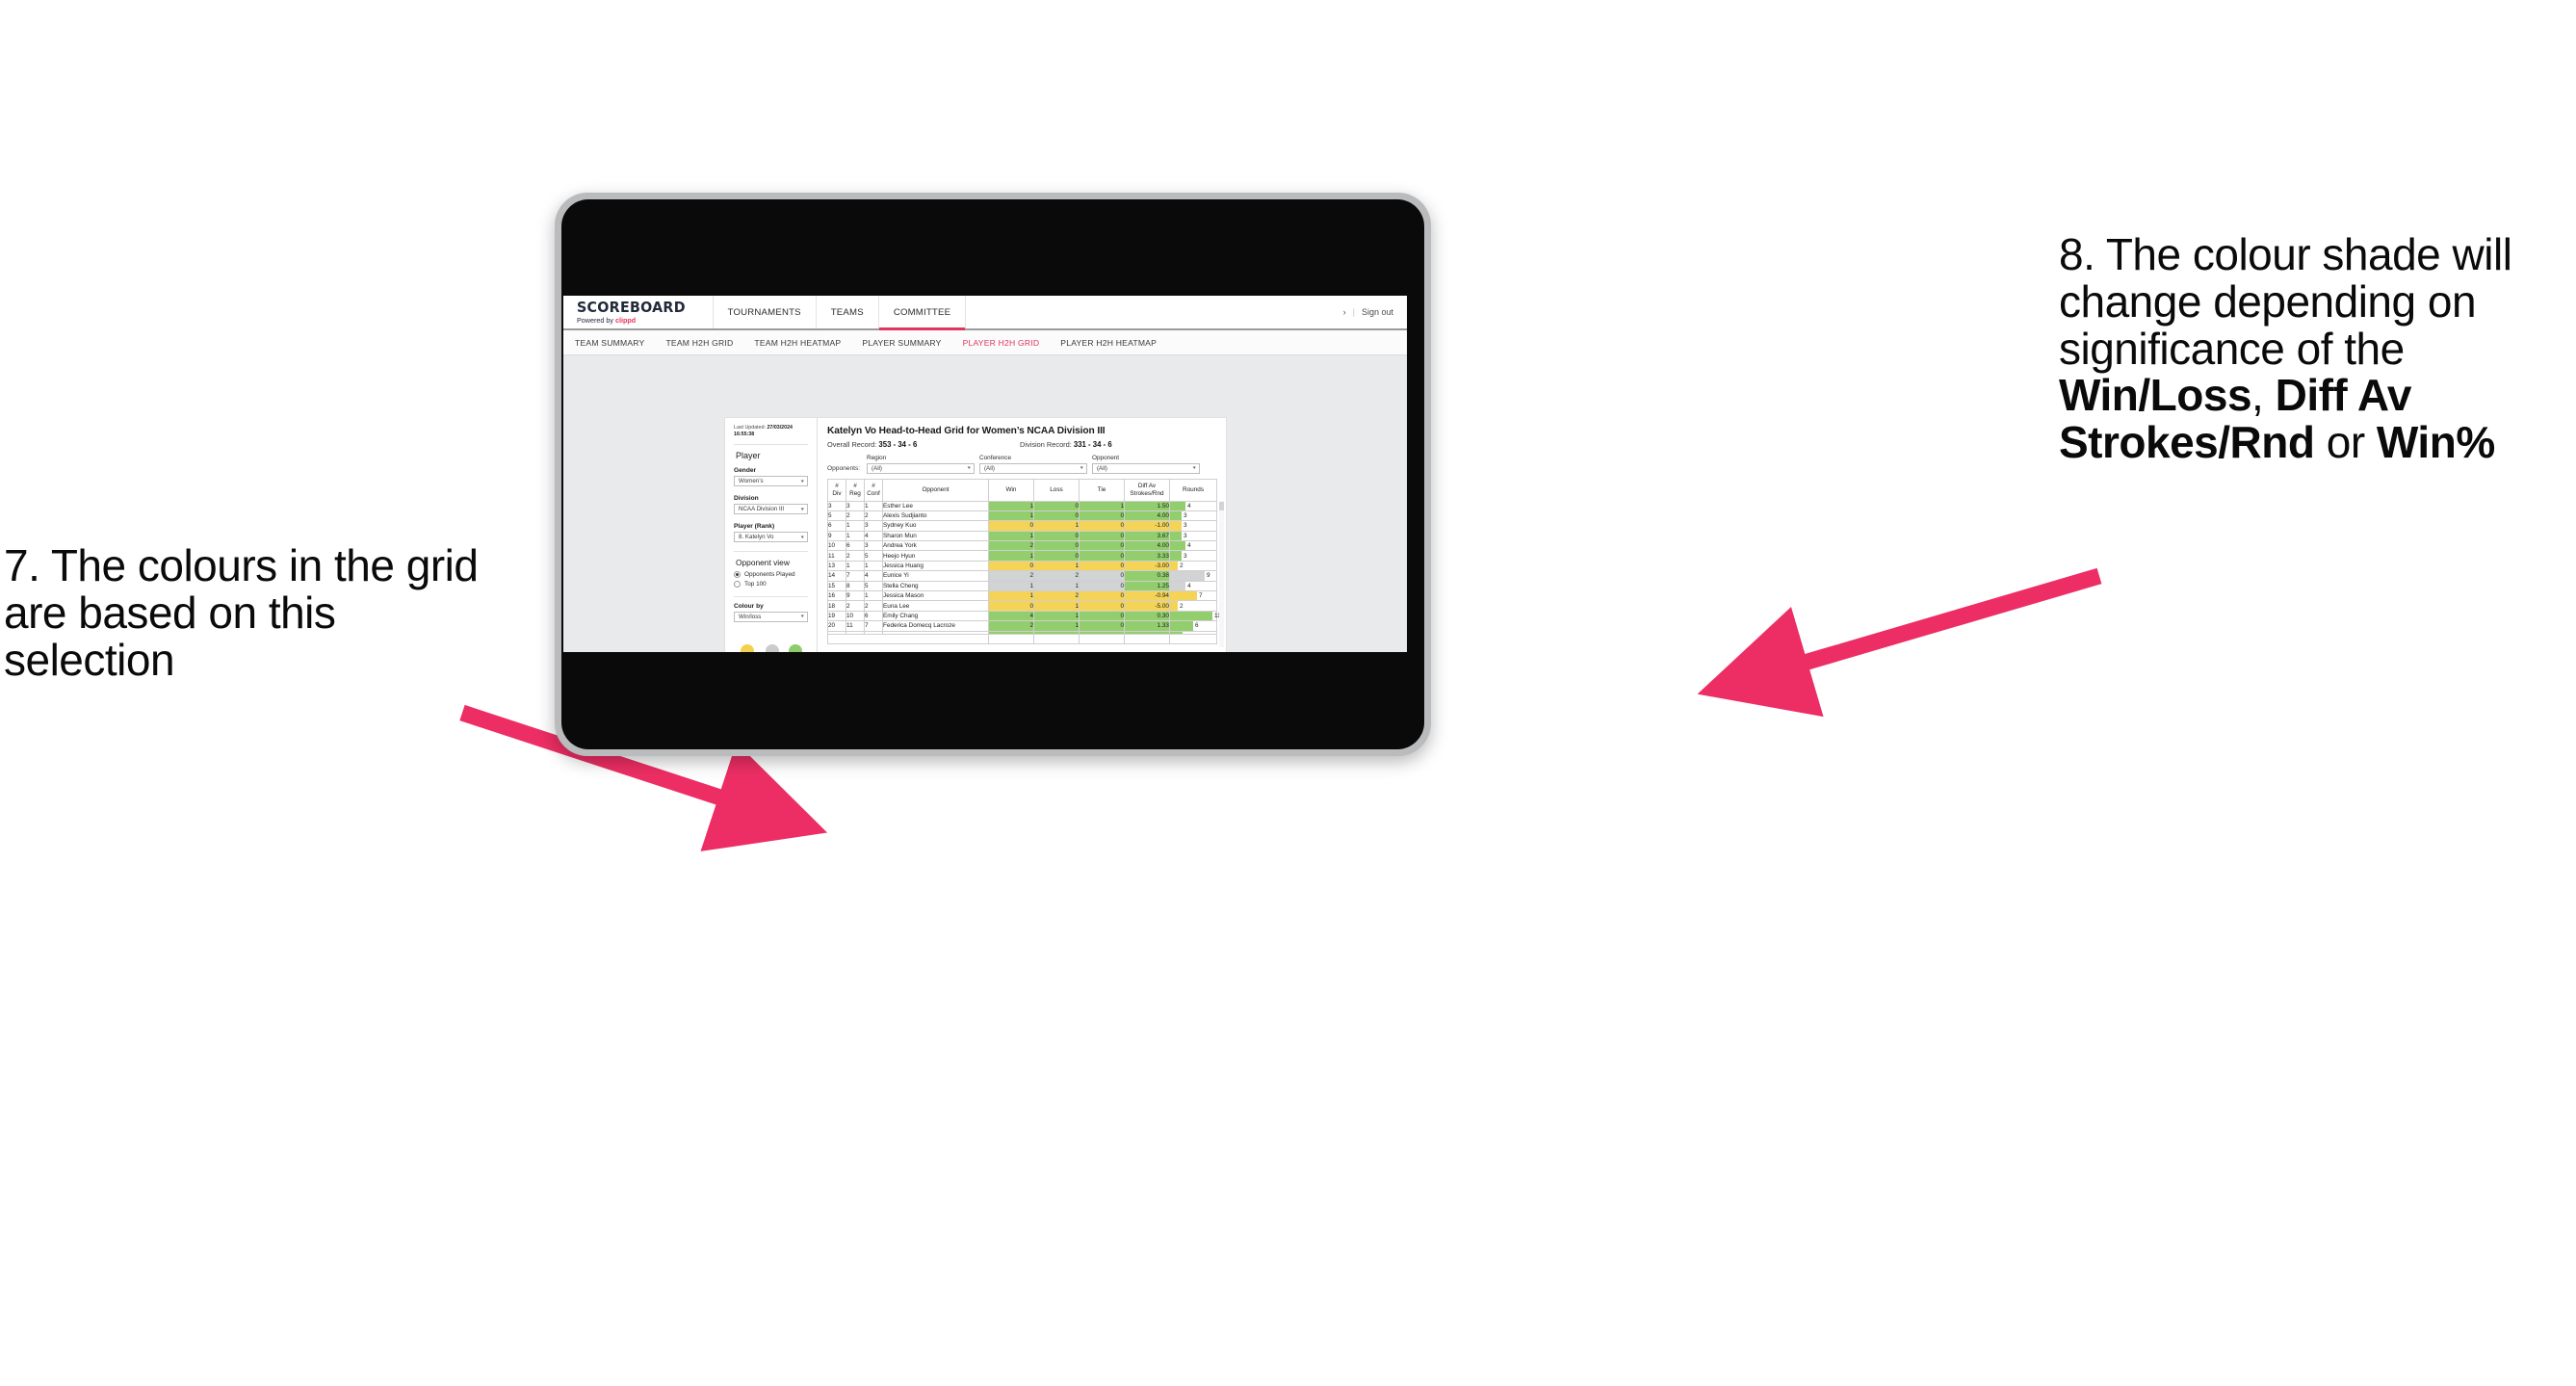  I want to click on colour-by-select-value: Win/loss, so click(750, 616).